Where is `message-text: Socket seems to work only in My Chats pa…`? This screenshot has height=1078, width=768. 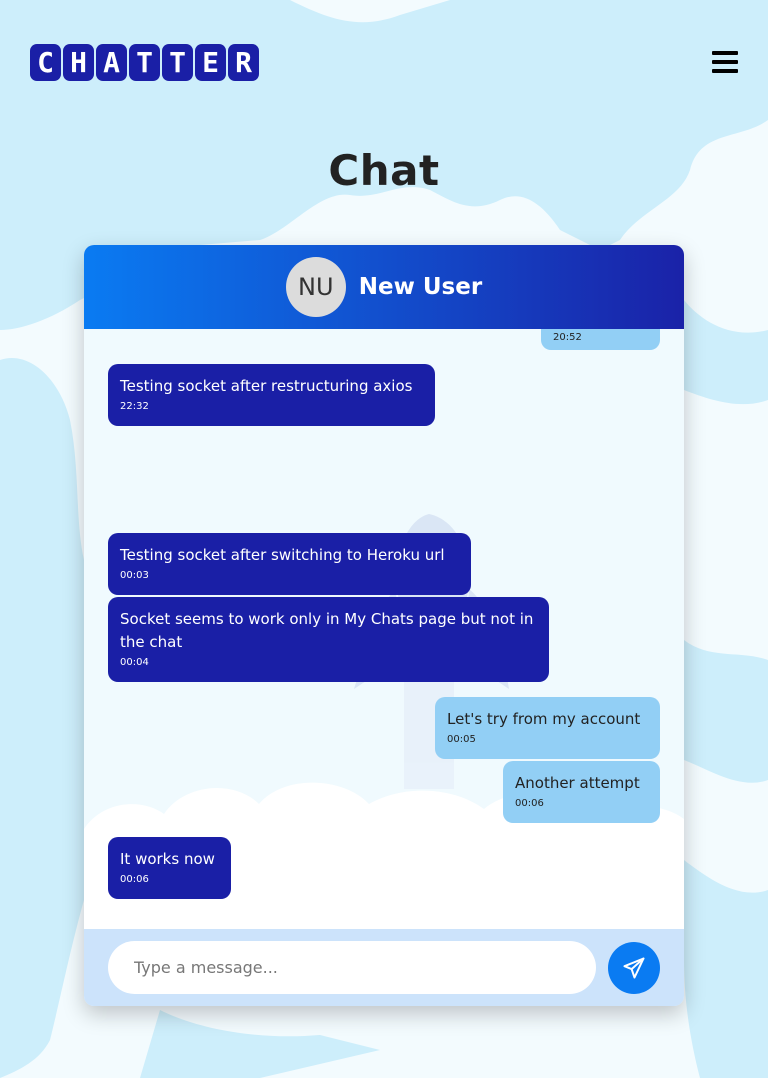 message-text: Socket seems to work only in My Chats pa… is located at coordinates (327, 630).